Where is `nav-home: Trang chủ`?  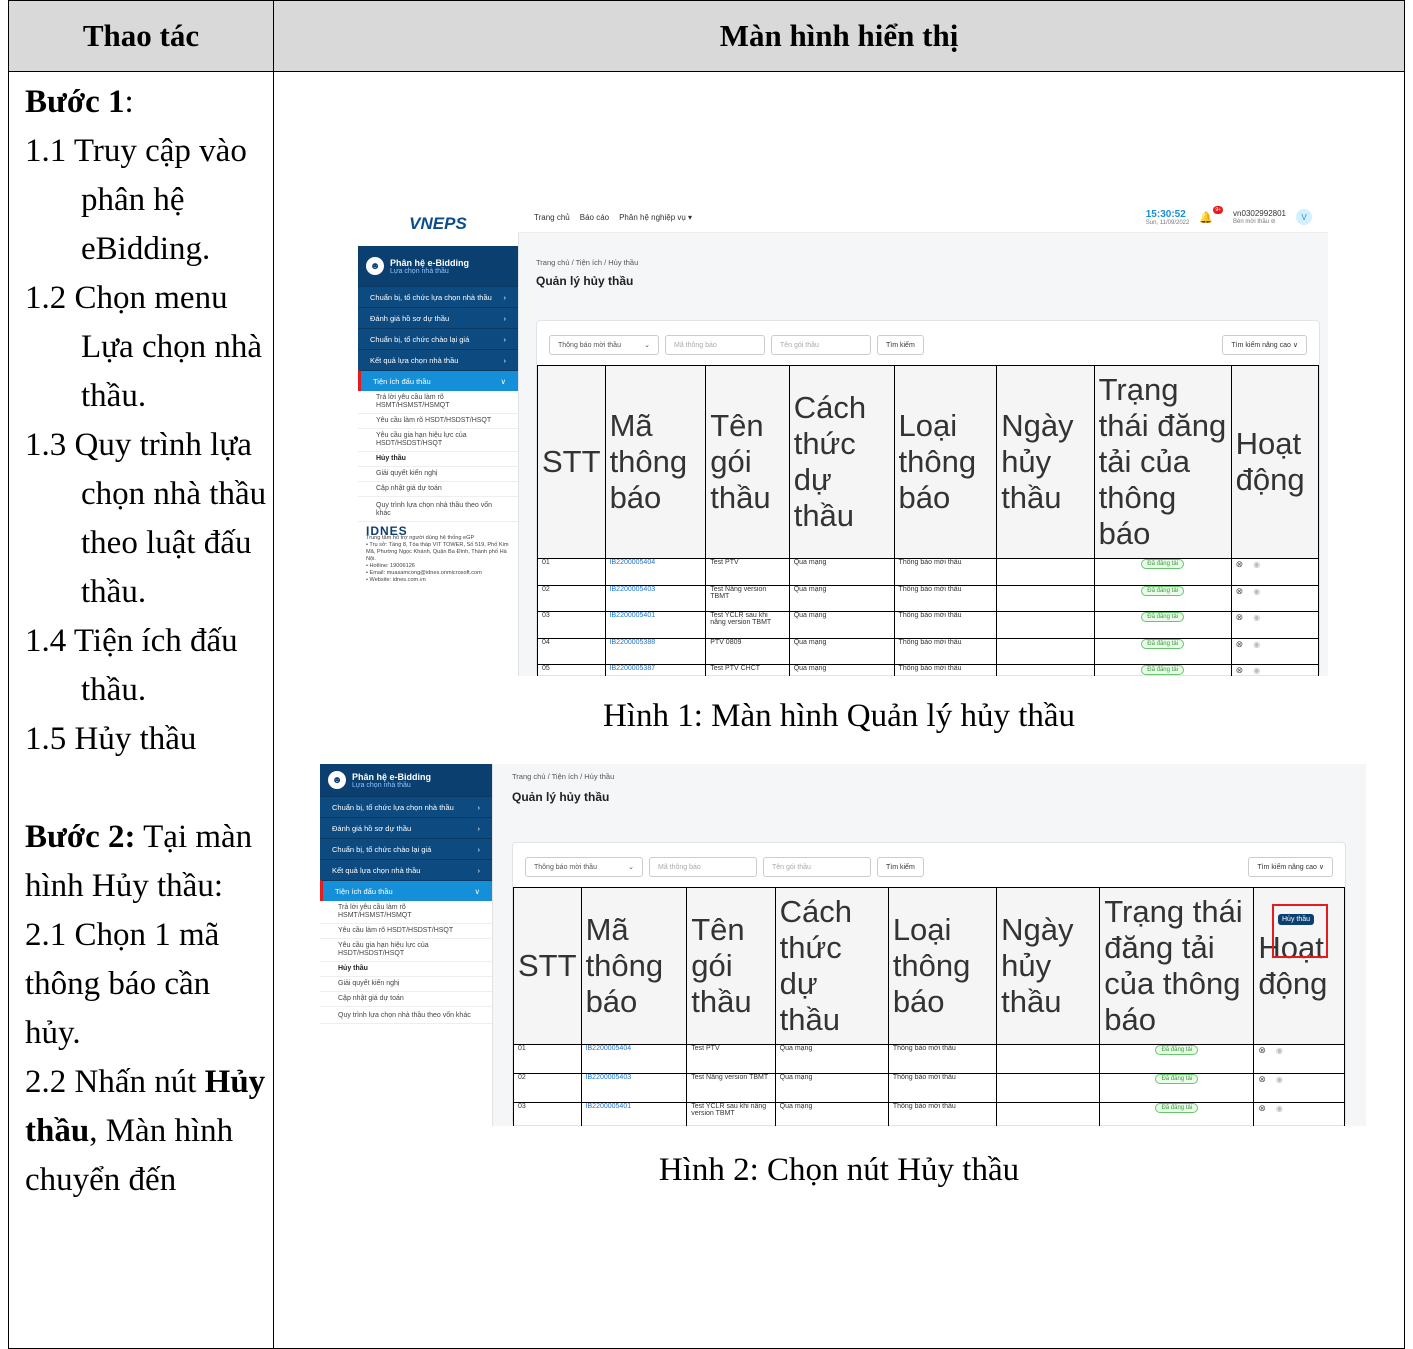 nav-home: Trang chủ is located at coordinates (552, 217).